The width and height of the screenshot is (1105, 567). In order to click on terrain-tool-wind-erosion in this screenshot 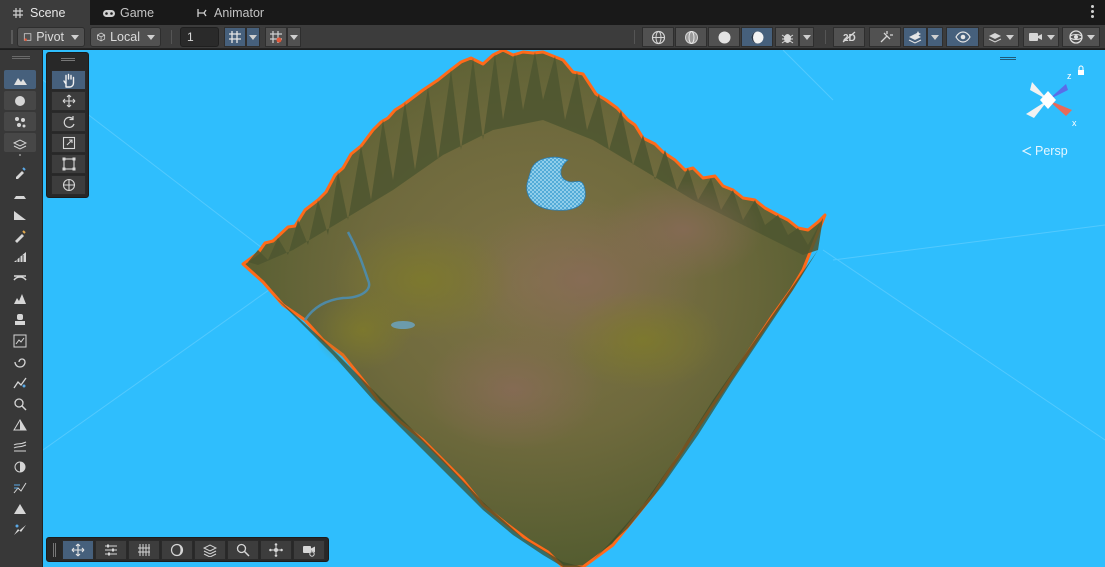, I will do `click(20, 529)`.